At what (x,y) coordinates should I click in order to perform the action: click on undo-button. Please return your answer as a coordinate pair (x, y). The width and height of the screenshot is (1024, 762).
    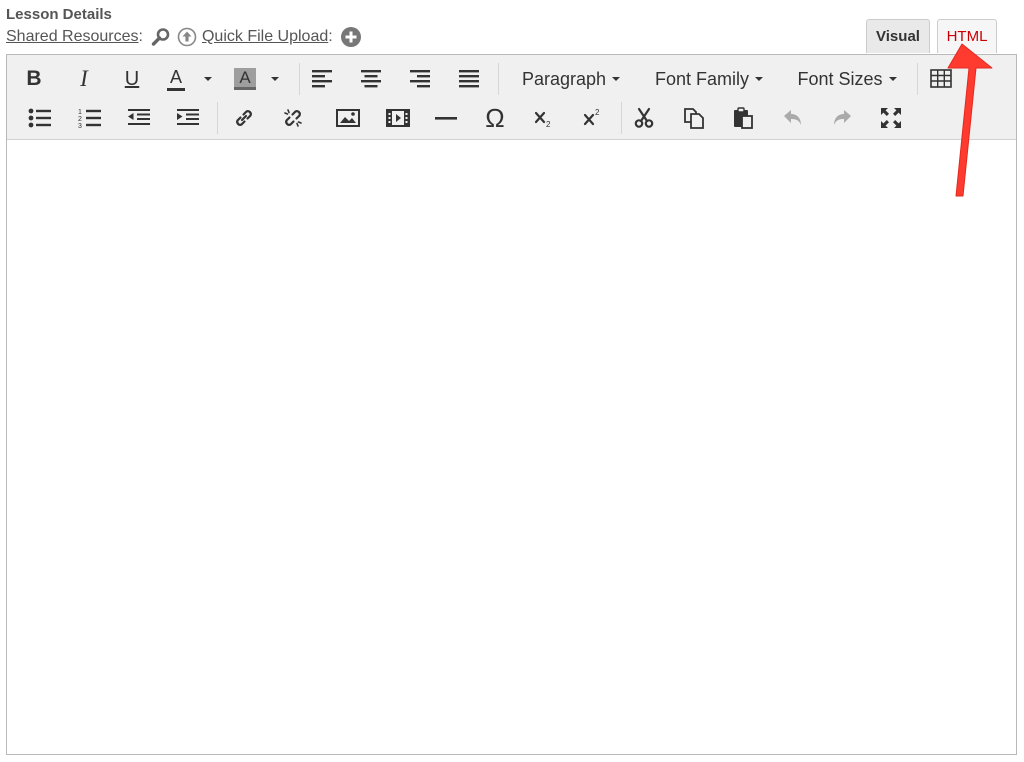
    Looking at the image, I should click on (793, 118).